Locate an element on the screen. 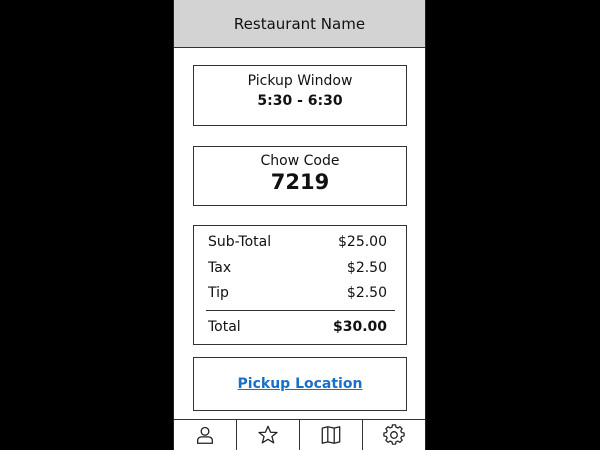 This screenshot has width=600, height=450. gear-icon is located at coordinates (394, 434).